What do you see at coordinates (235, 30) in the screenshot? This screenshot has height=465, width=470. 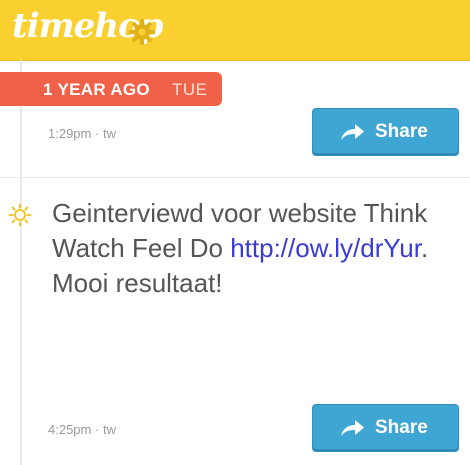 I see `app-header: timehop` at bounding box center [235, 30].